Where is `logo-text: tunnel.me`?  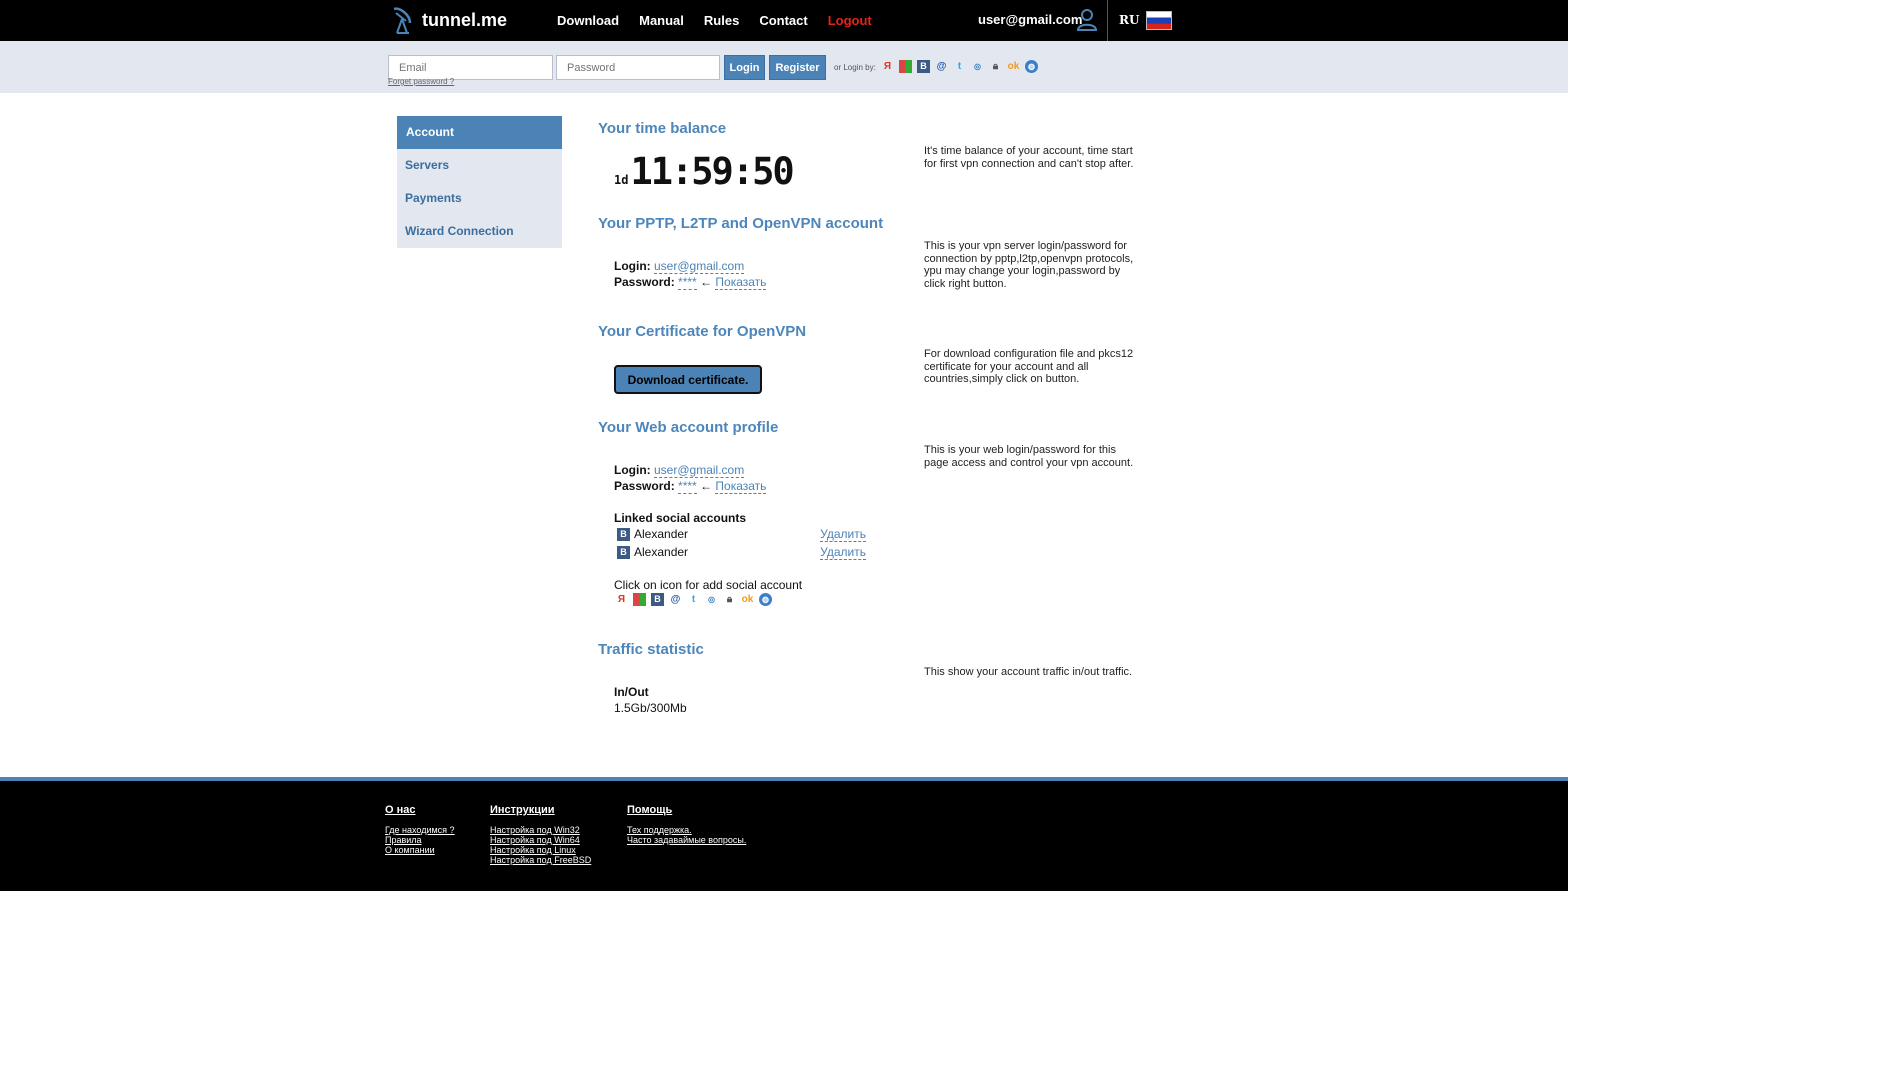
logo-text: tunnel.me is located at coordinates (465, 19).